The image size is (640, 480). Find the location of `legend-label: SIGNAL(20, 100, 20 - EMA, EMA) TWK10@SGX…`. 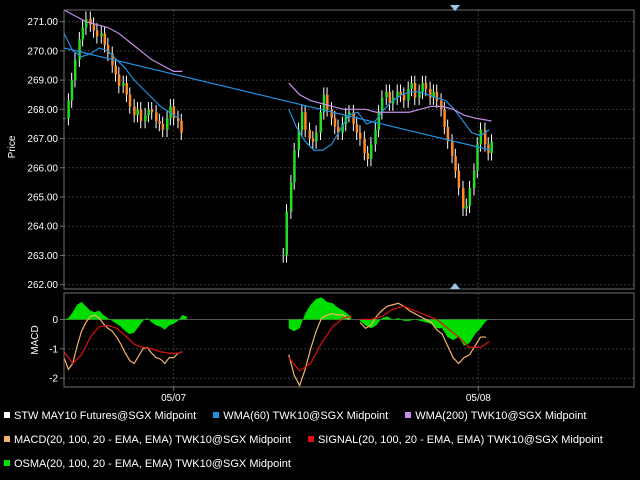

legend-label: SIGNAL(20, 100, 20 - EMA, EMA) TWK10@SGX… is located at coordinates (460, 440).